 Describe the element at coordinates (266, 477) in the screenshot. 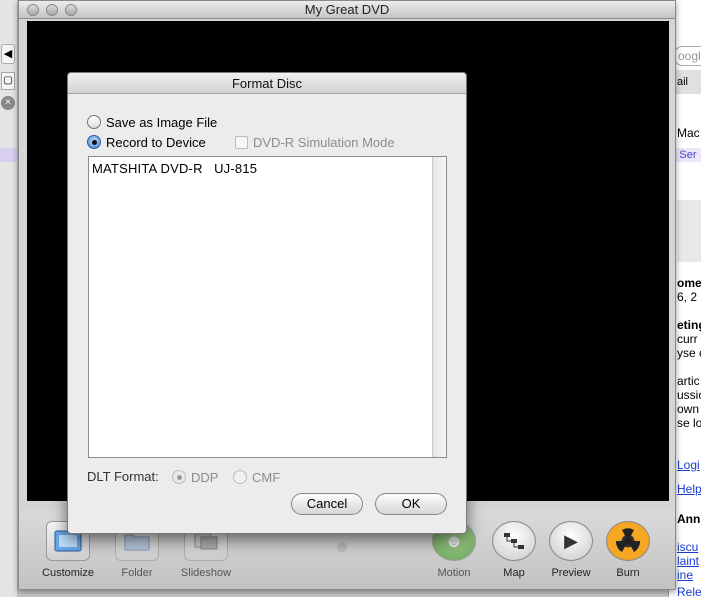

I see `cmf-label: CMF` at that location.